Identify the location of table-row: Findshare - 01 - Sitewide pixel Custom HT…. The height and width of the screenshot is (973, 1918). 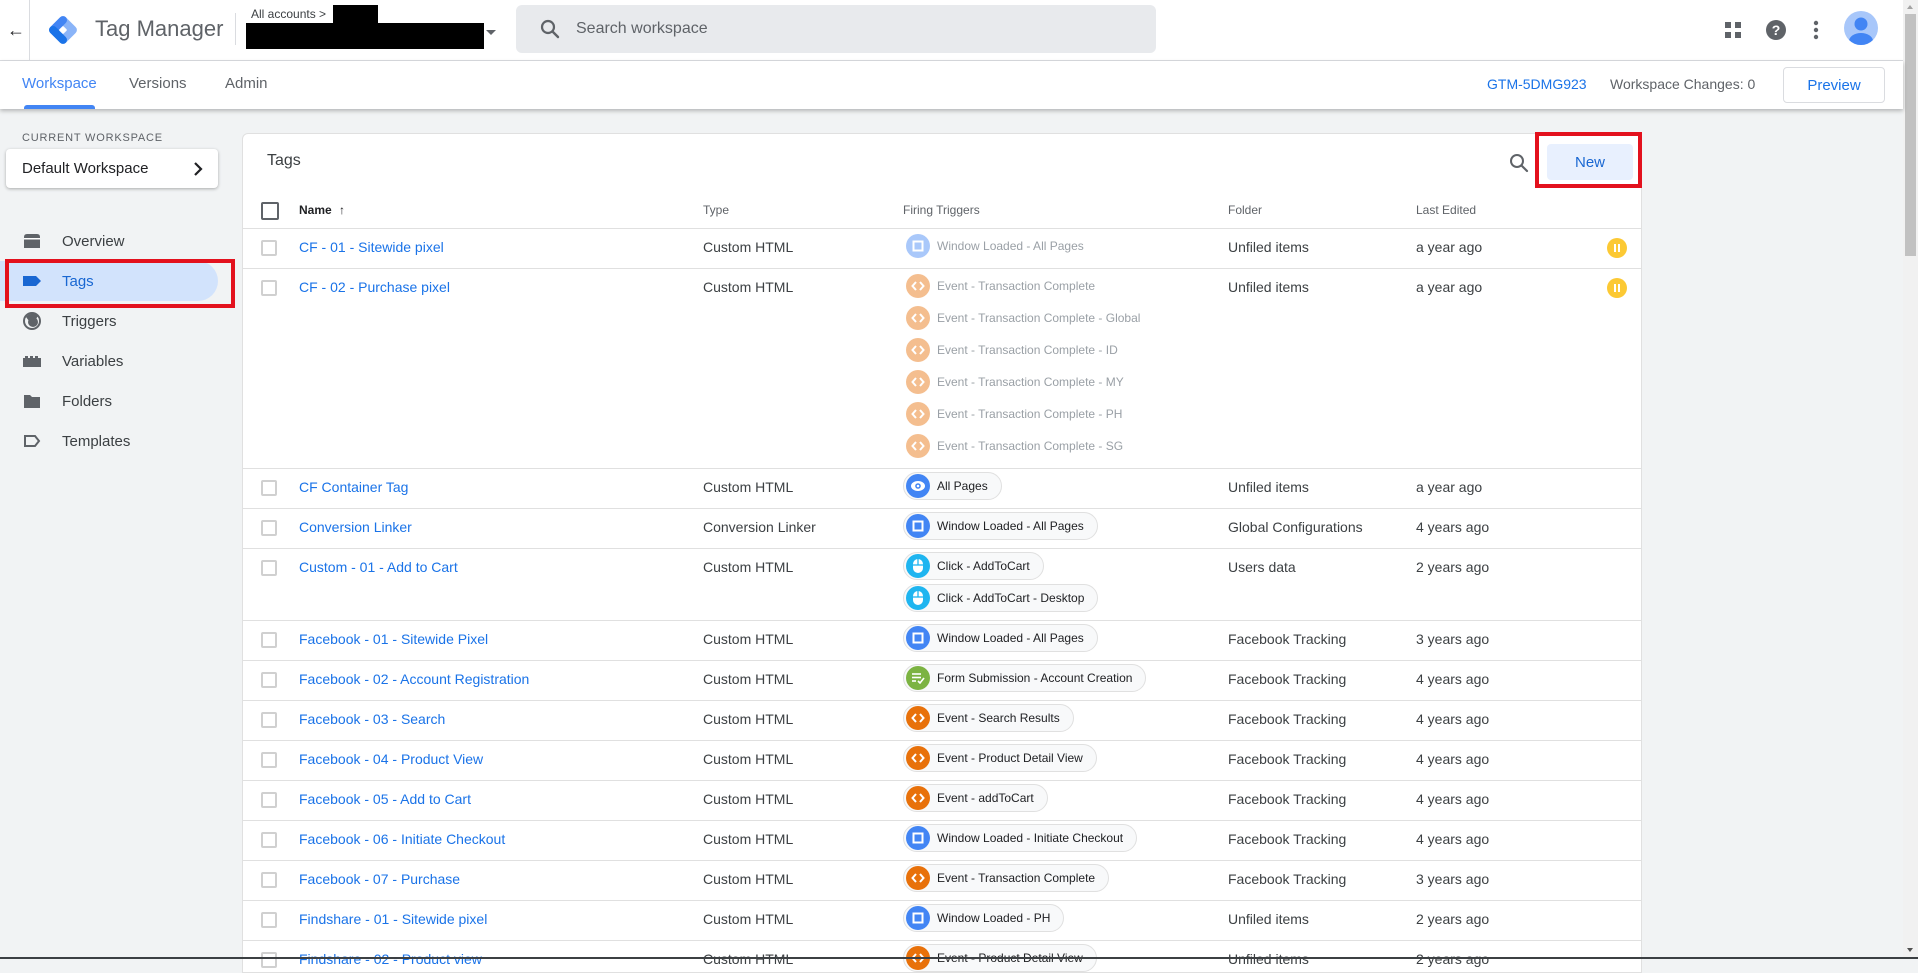
(942, 921).